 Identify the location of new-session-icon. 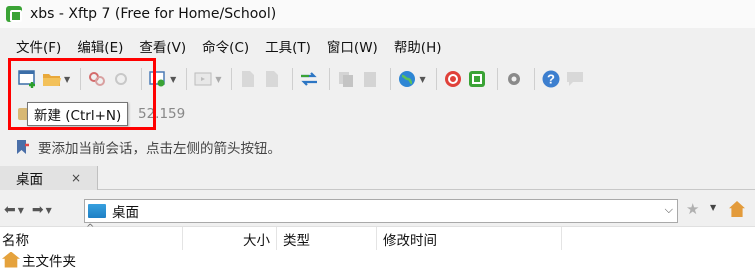
(28, 79).